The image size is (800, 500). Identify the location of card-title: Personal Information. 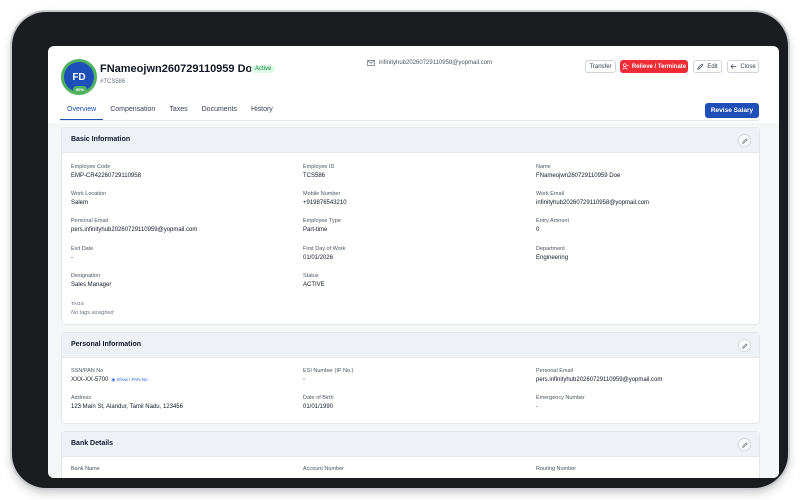
(106, 344).